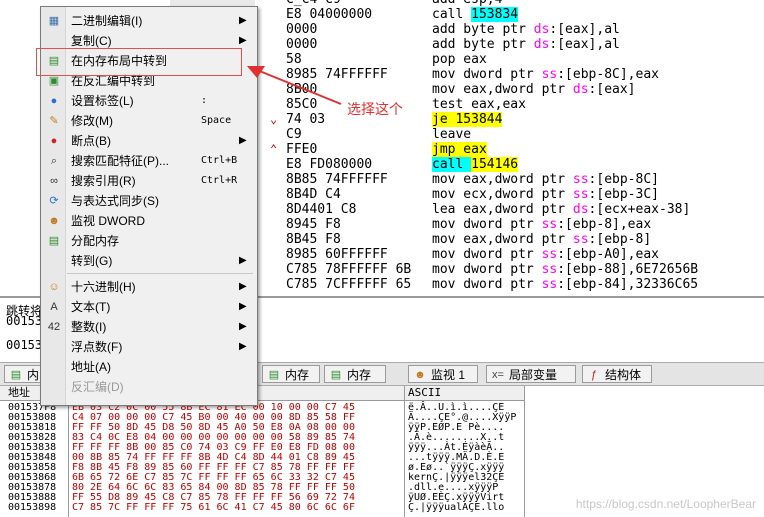 This screenshot has height=517, width=764. What do you see at coordinates (54, 387) in the screenshot?
I see `disassembly-icon` at bounding box center [54, 387].